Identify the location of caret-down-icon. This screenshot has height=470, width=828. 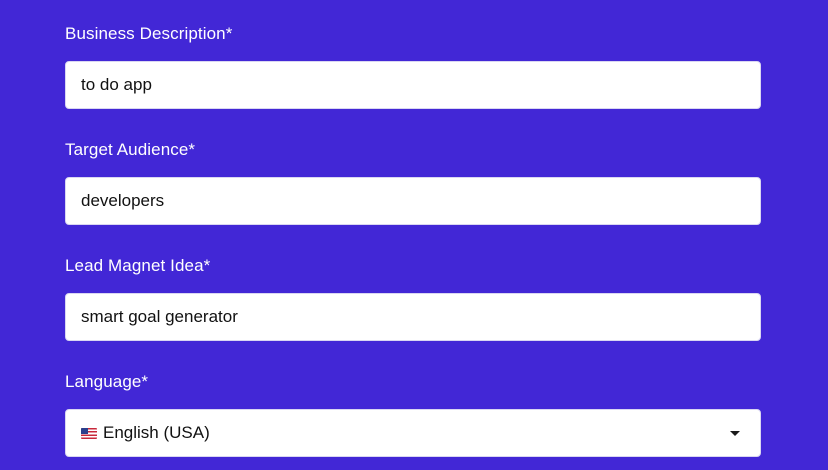
(735, 433).